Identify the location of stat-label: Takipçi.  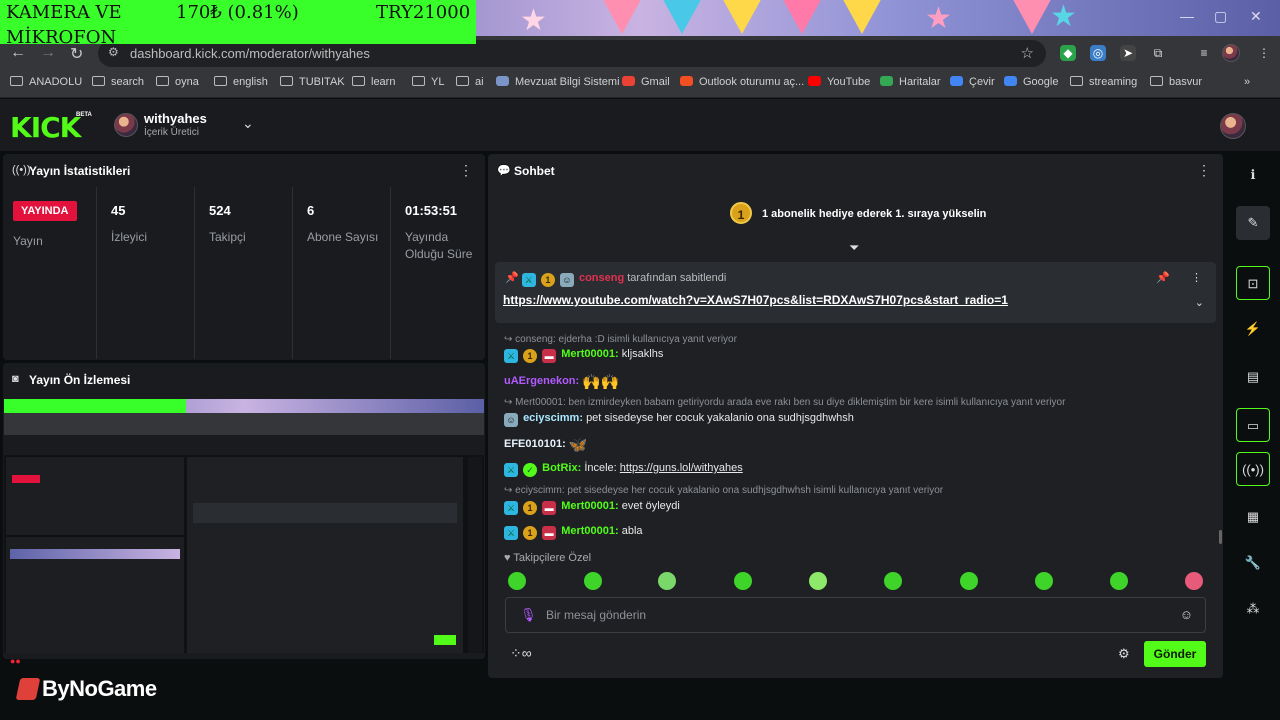
(227, 237).